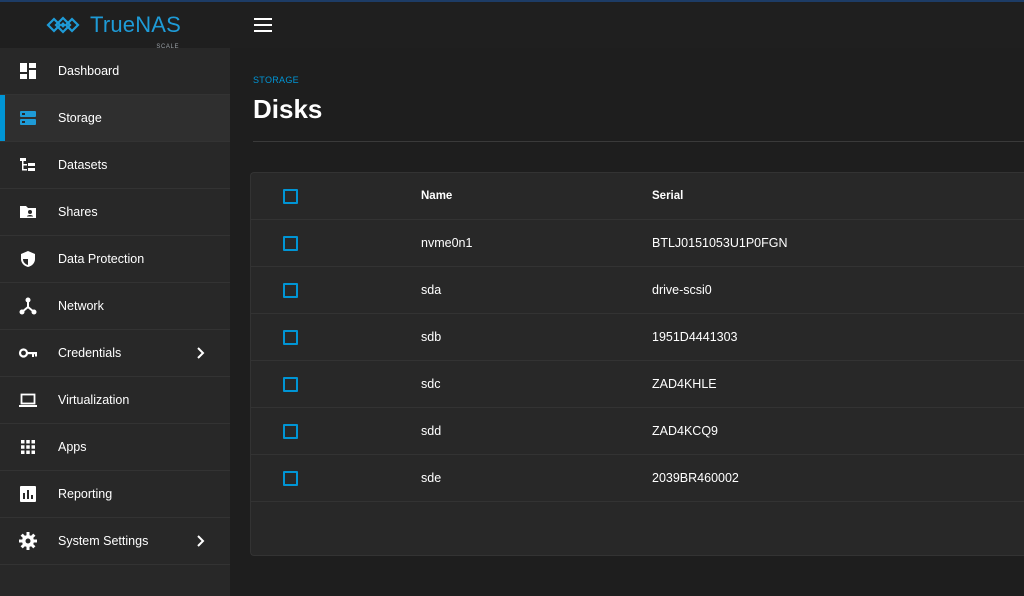  Describe the element at coordinates (135, 32) in the screenshot. I see `logo-text: TrueNAS SCALE` at that location.